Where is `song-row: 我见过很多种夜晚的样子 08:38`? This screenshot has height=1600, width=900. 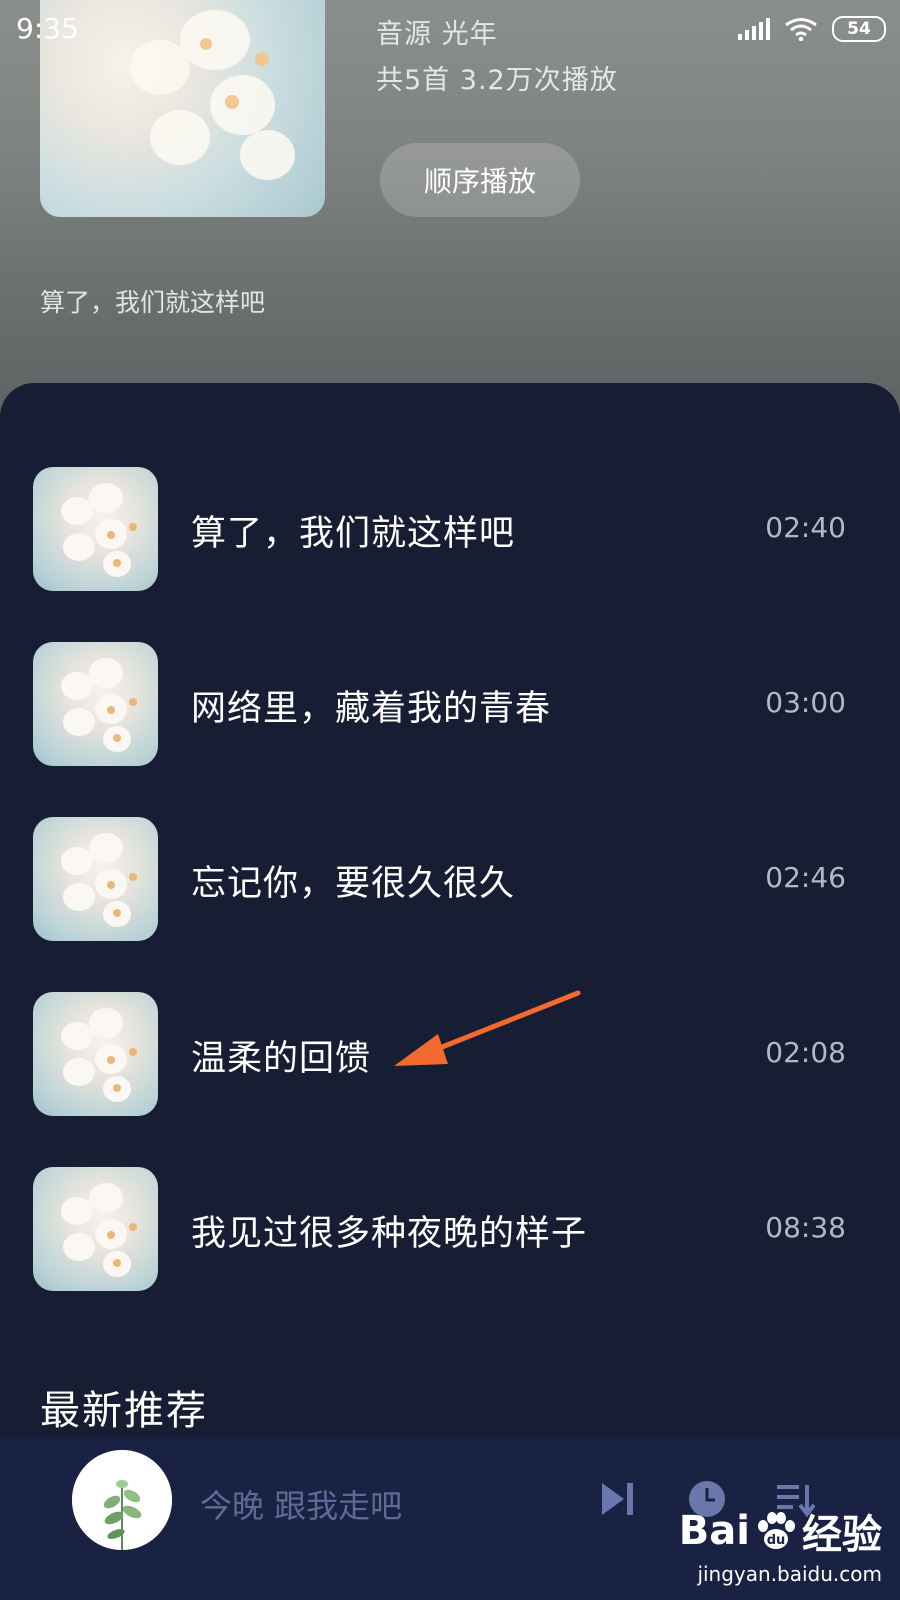 song-row: 我见过很多种夜晚的样子 08:38 is located at coordinates (450, 1229).